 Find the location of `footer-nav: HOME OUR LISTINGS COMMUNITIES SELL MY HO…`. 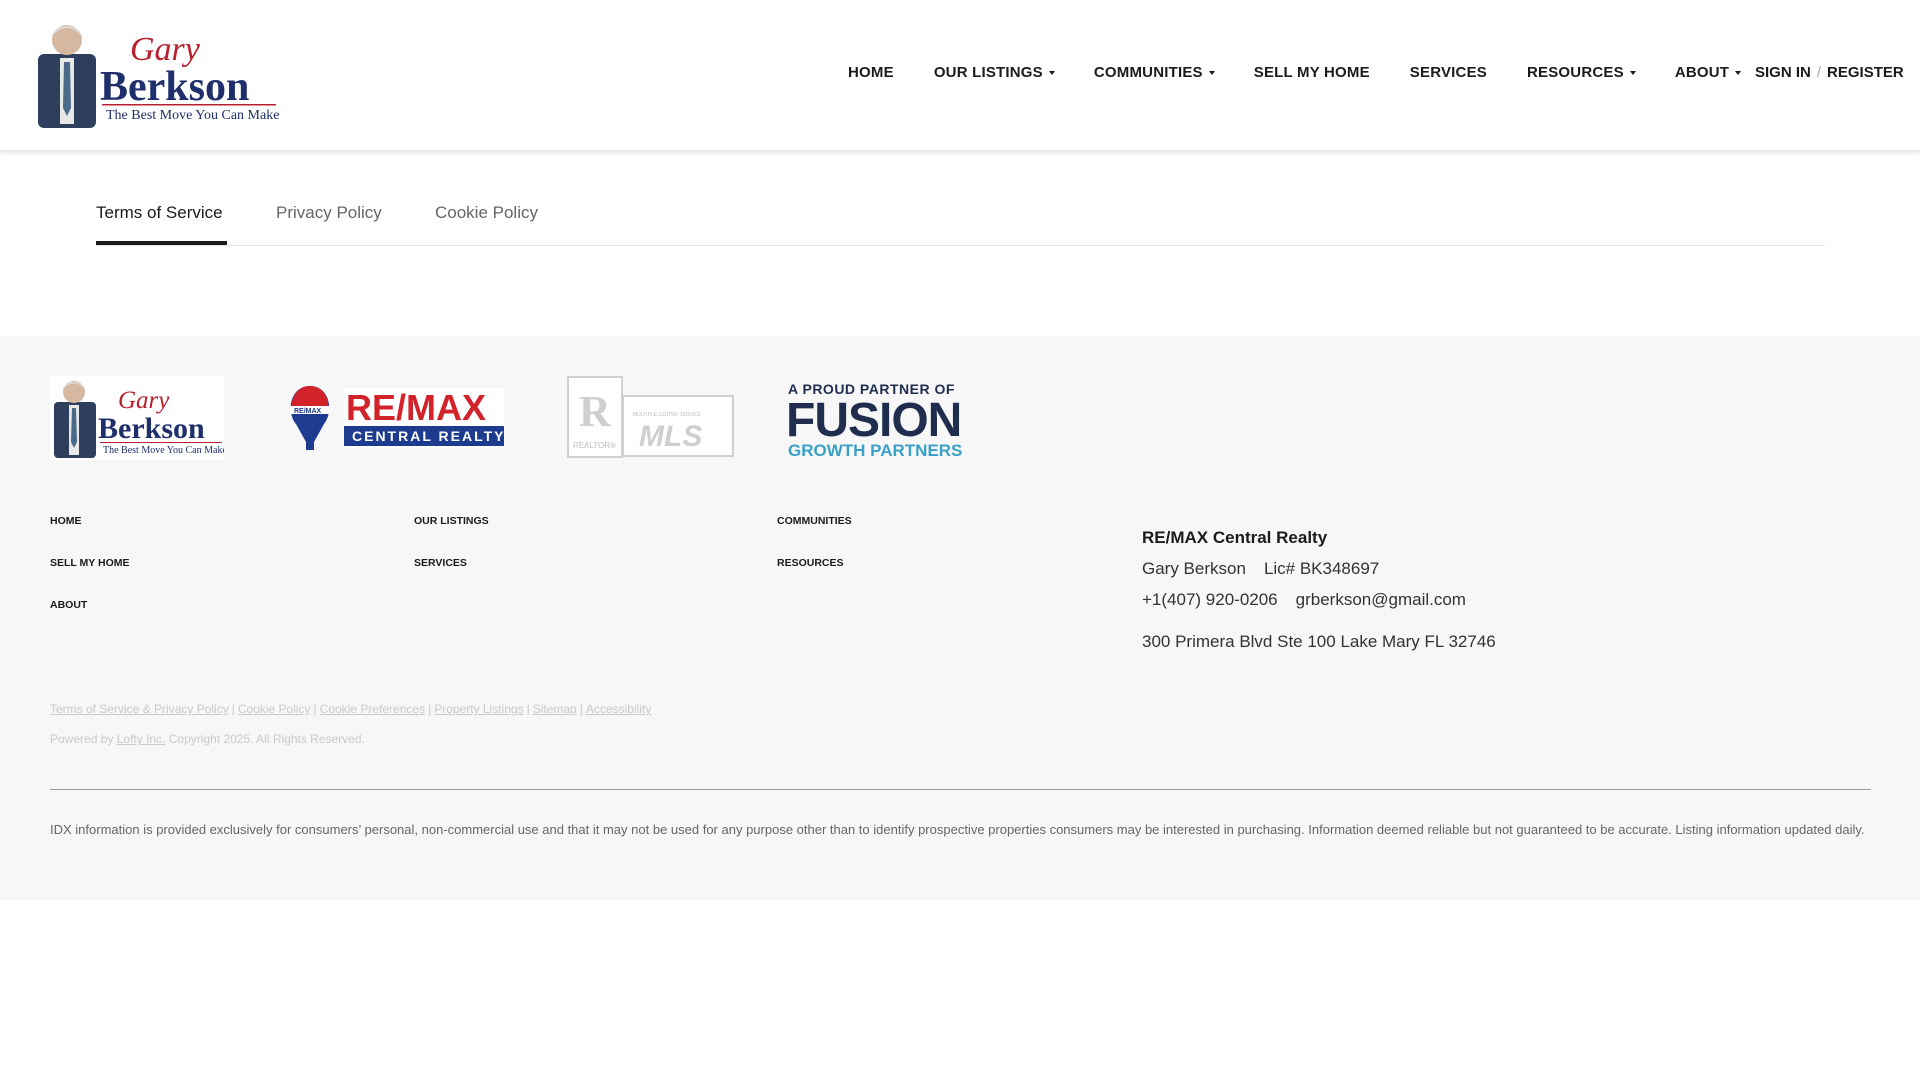

footer-nav: HOME OUR LISTINGS COMMUNITIES SELL MY HO… is located at coordinates (590, 575).